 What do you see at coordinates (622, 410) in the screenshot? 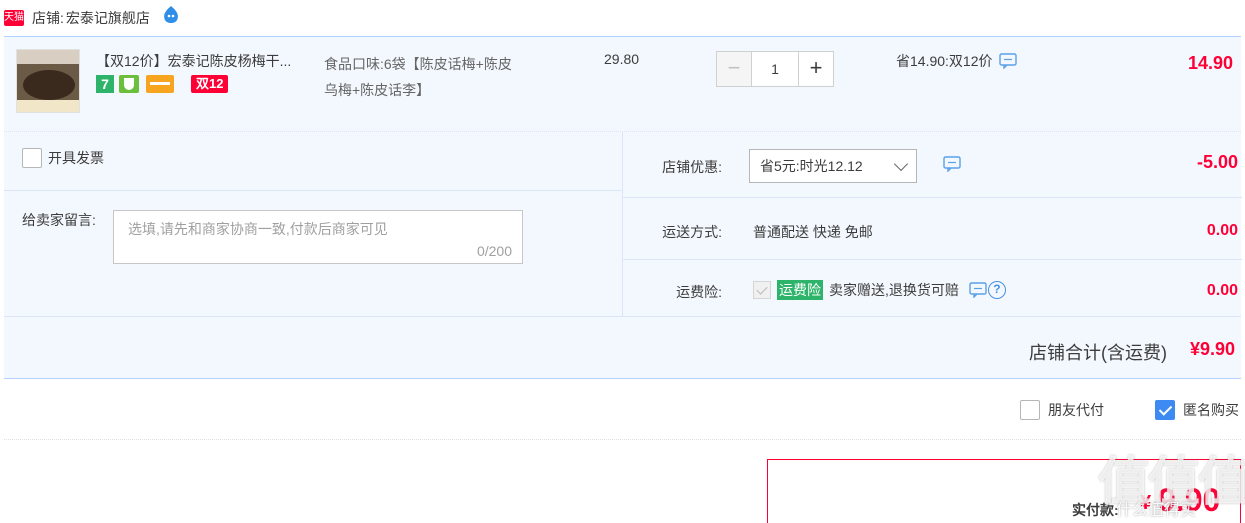
I see `payment-options-row: 朋友代付 匿名购买` at bounding box center [622, 410].